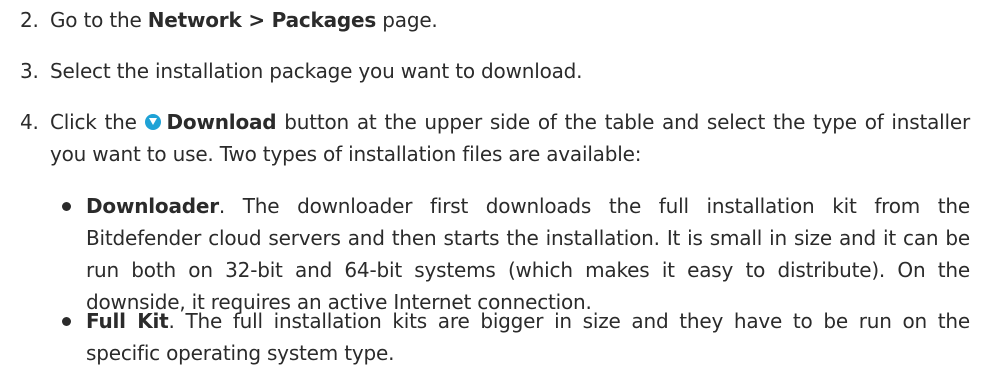 Image resolution: width=986 pixels, height=375 pixels. What do you see at coordinates (29, 20) in the screenshot?
I see `step-number: 2.` at bounding box center [29, 20].